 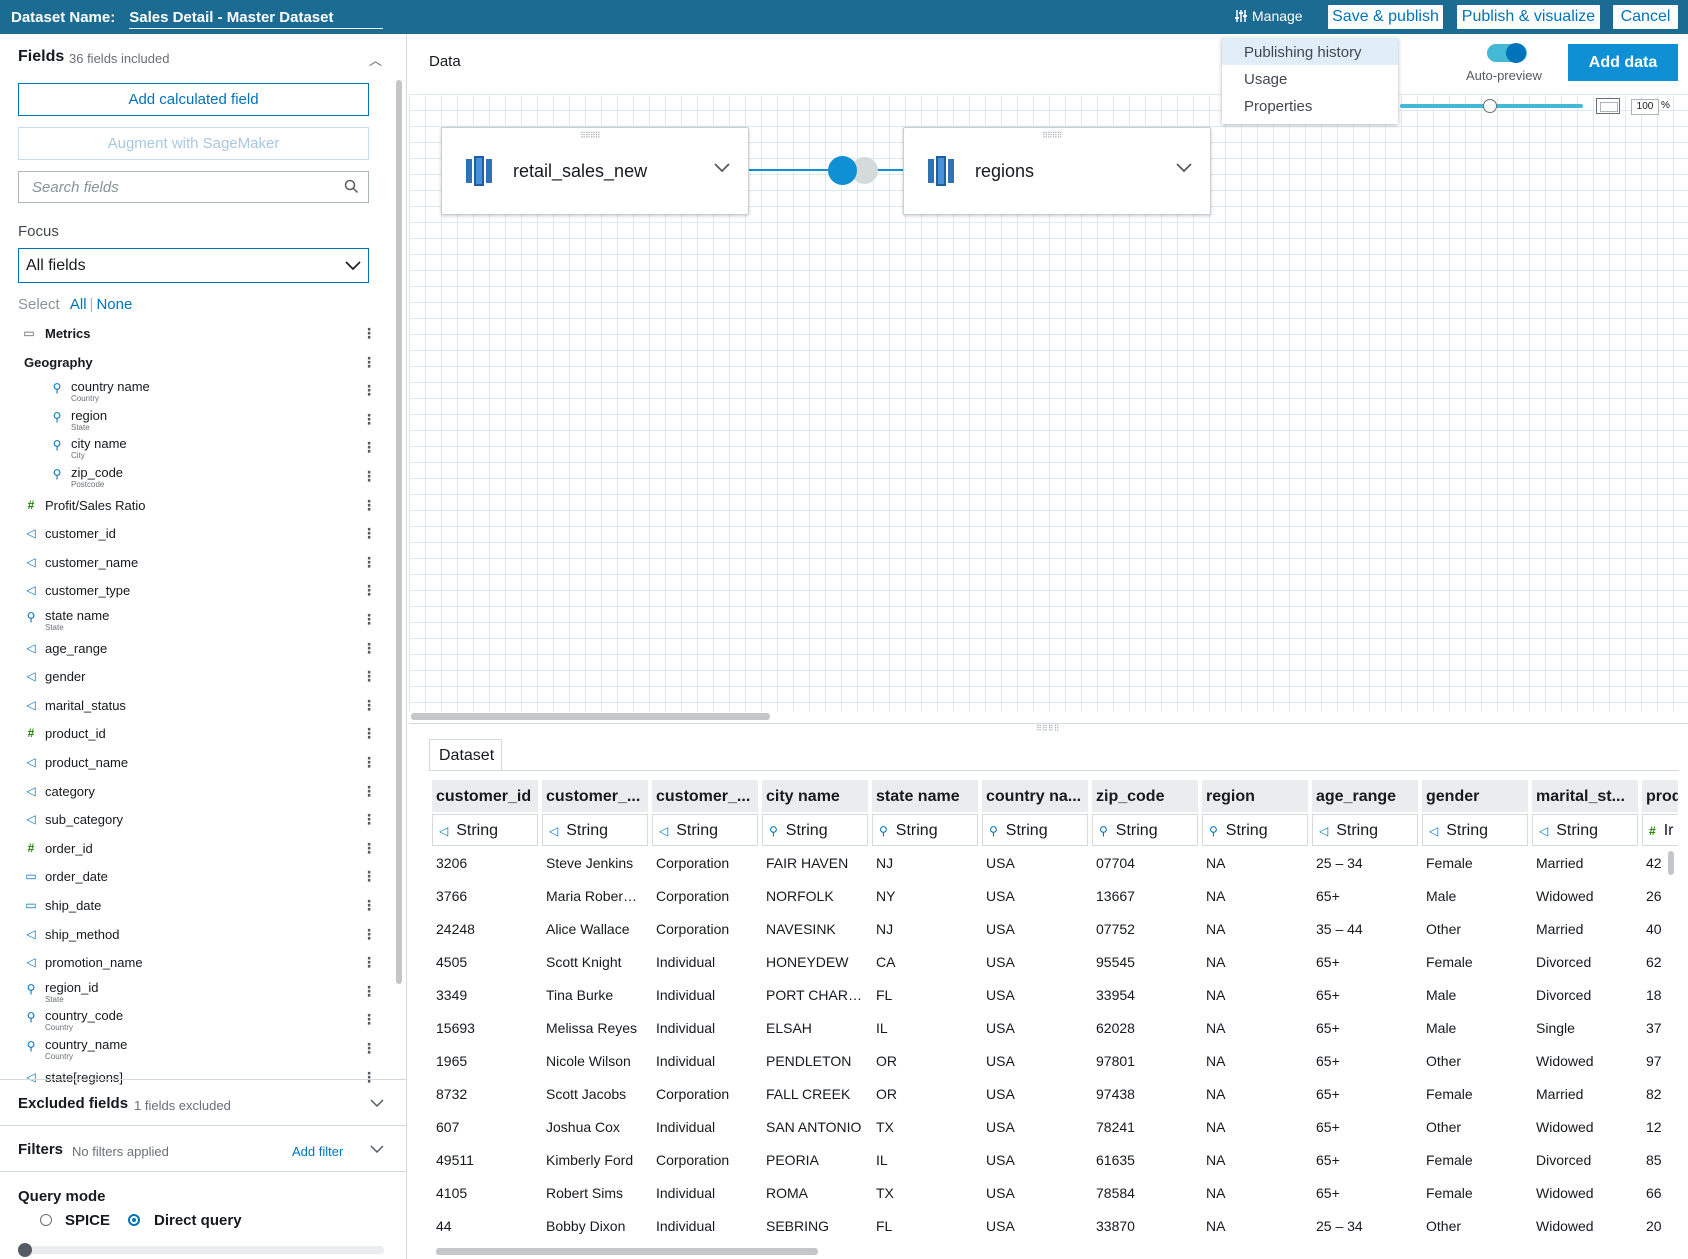 I want to click on field-row: ⚲ country name Country ⋮, so click(x=196, y=391).